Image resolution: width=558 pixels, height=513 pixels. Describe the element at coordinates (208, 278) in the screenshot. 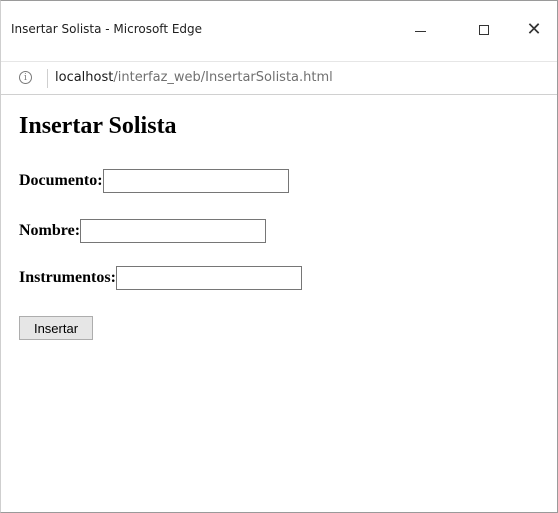

I see `instrumentos-input` at that location.